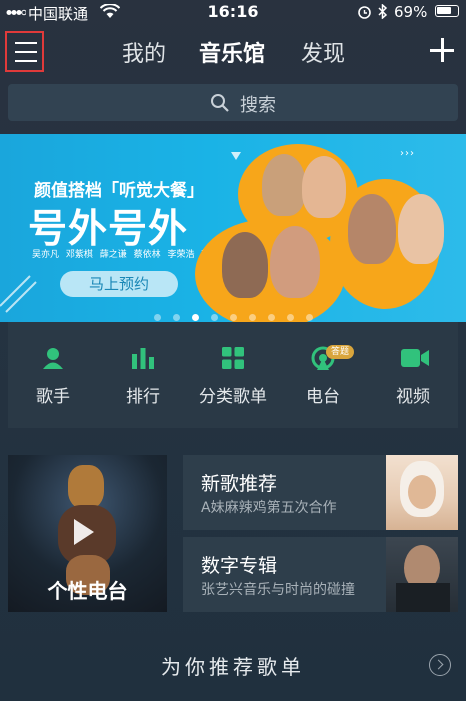 This screenshot has width=466, height=701. Describe the element at coordinates (144, 52) in the screenshot. I see `tab-mine: 我的` at that location.